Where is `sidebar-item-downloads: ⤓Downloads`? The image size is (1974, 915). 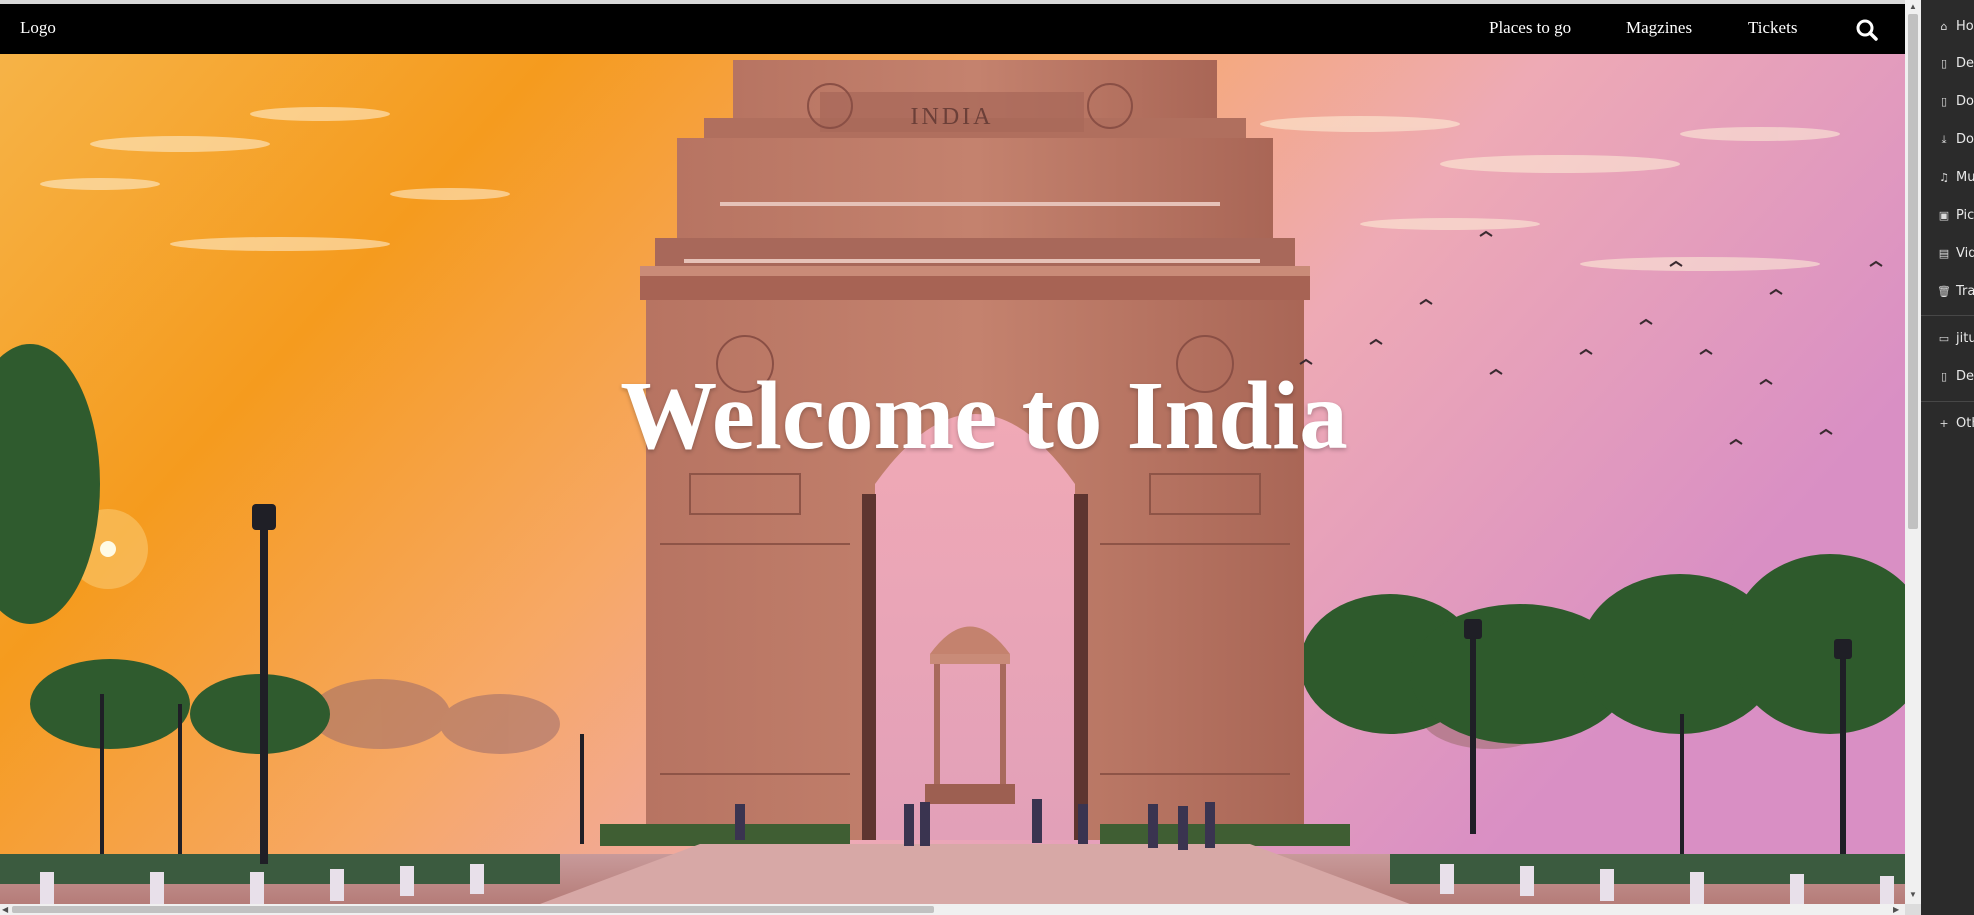 sidebar-item-downloads: ⤓Downloads is located at coordinates (1955, 142).